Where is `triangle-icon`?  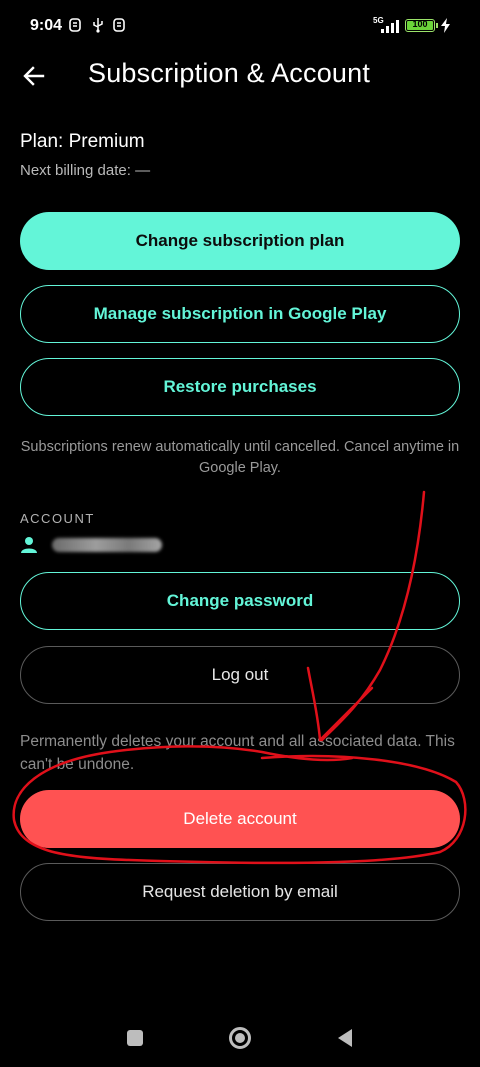
triangle-icon is located at coordinates (345, 1038).